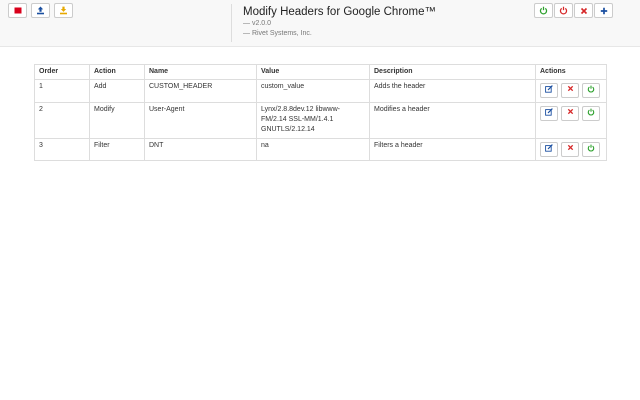  I want to click on table-row: 3 Filter DNT na Filters a header, so click(320, 149).